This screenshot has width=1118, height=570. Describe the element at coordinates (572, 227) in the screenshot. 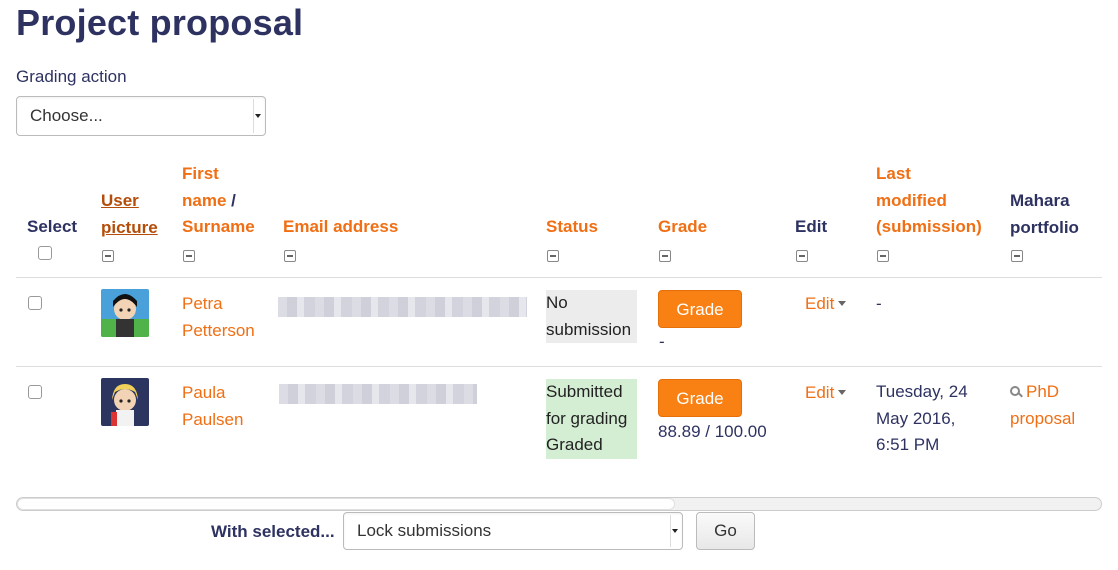

I see `col-status: Status` at that location.